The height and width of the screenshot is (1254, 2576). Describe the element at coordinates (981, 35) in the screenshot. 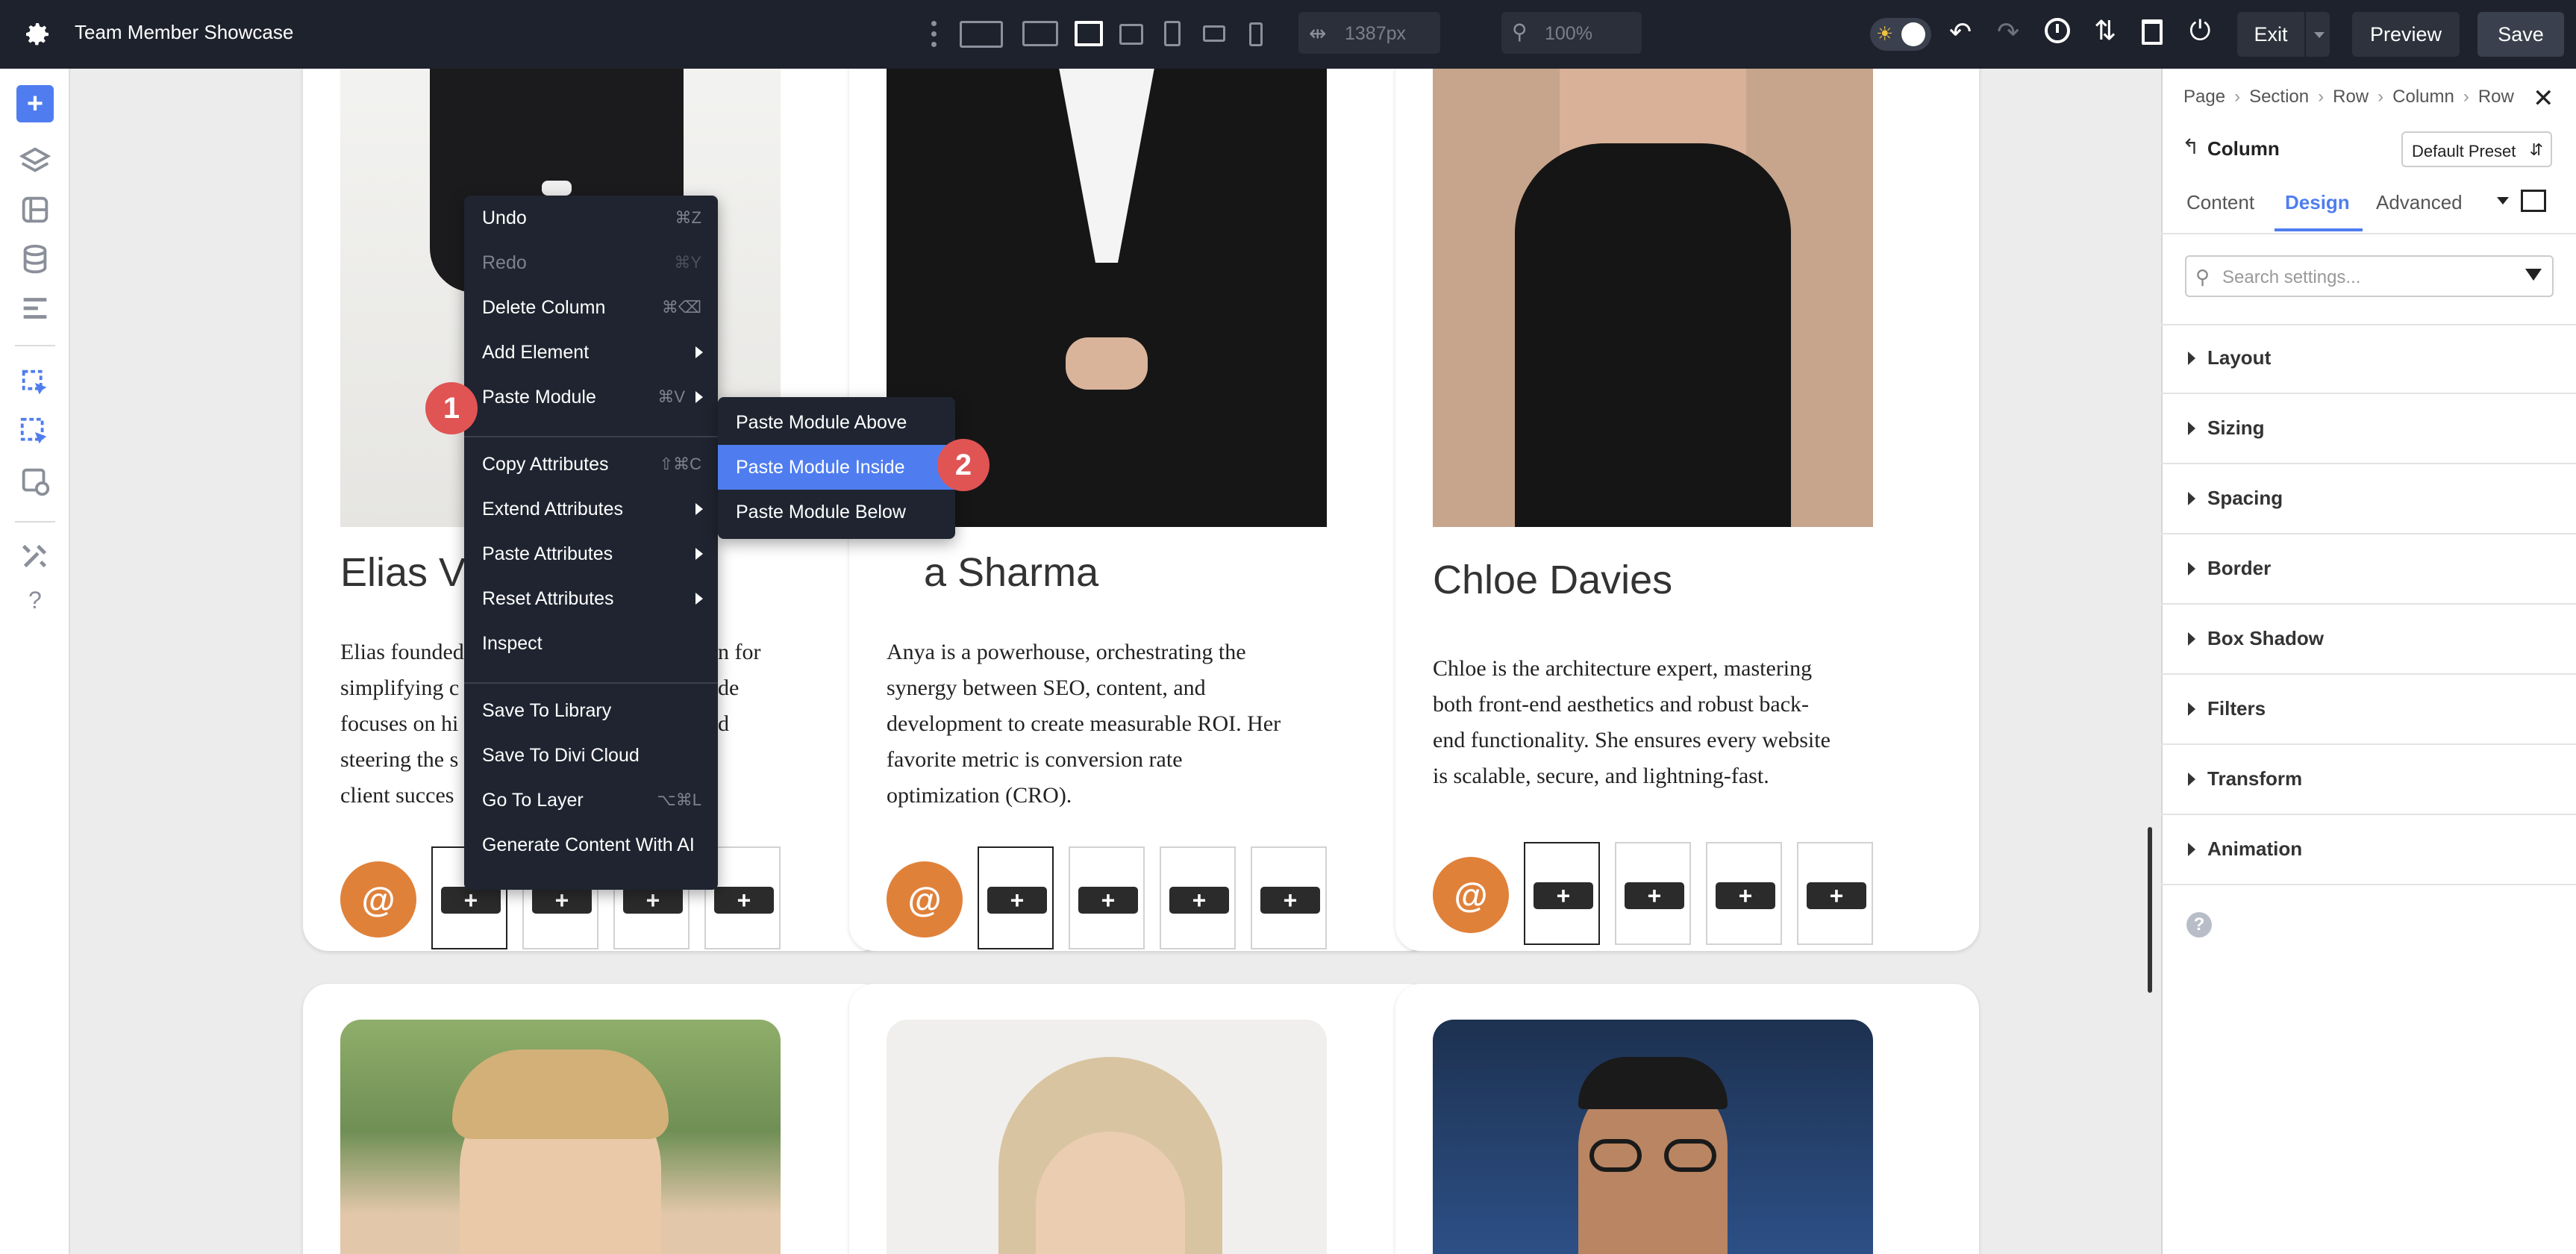

I see `desktop-wide-view-icon` at that location.